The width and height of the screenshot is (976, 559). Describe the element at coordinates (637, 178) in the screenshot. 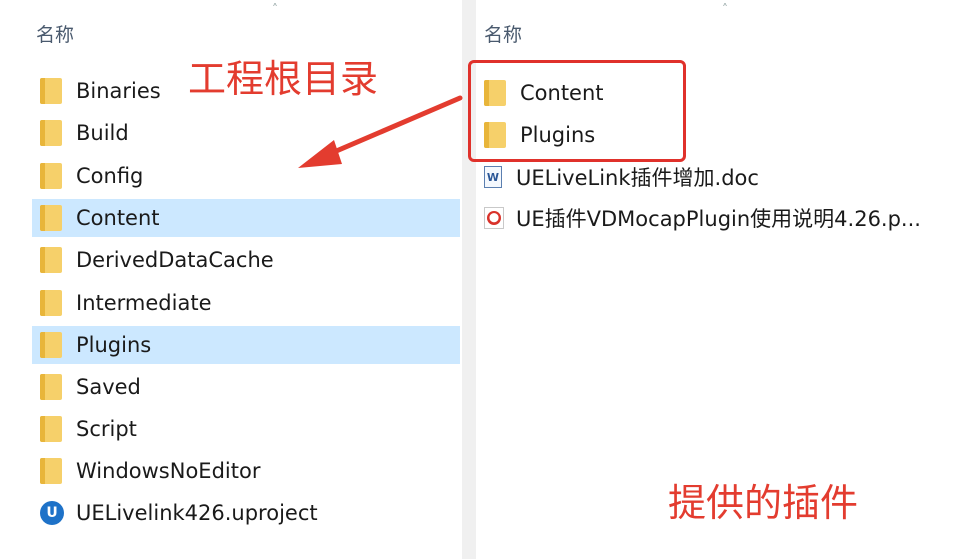

I see `file-name: UELiveLink插件增加.doc` at that location.